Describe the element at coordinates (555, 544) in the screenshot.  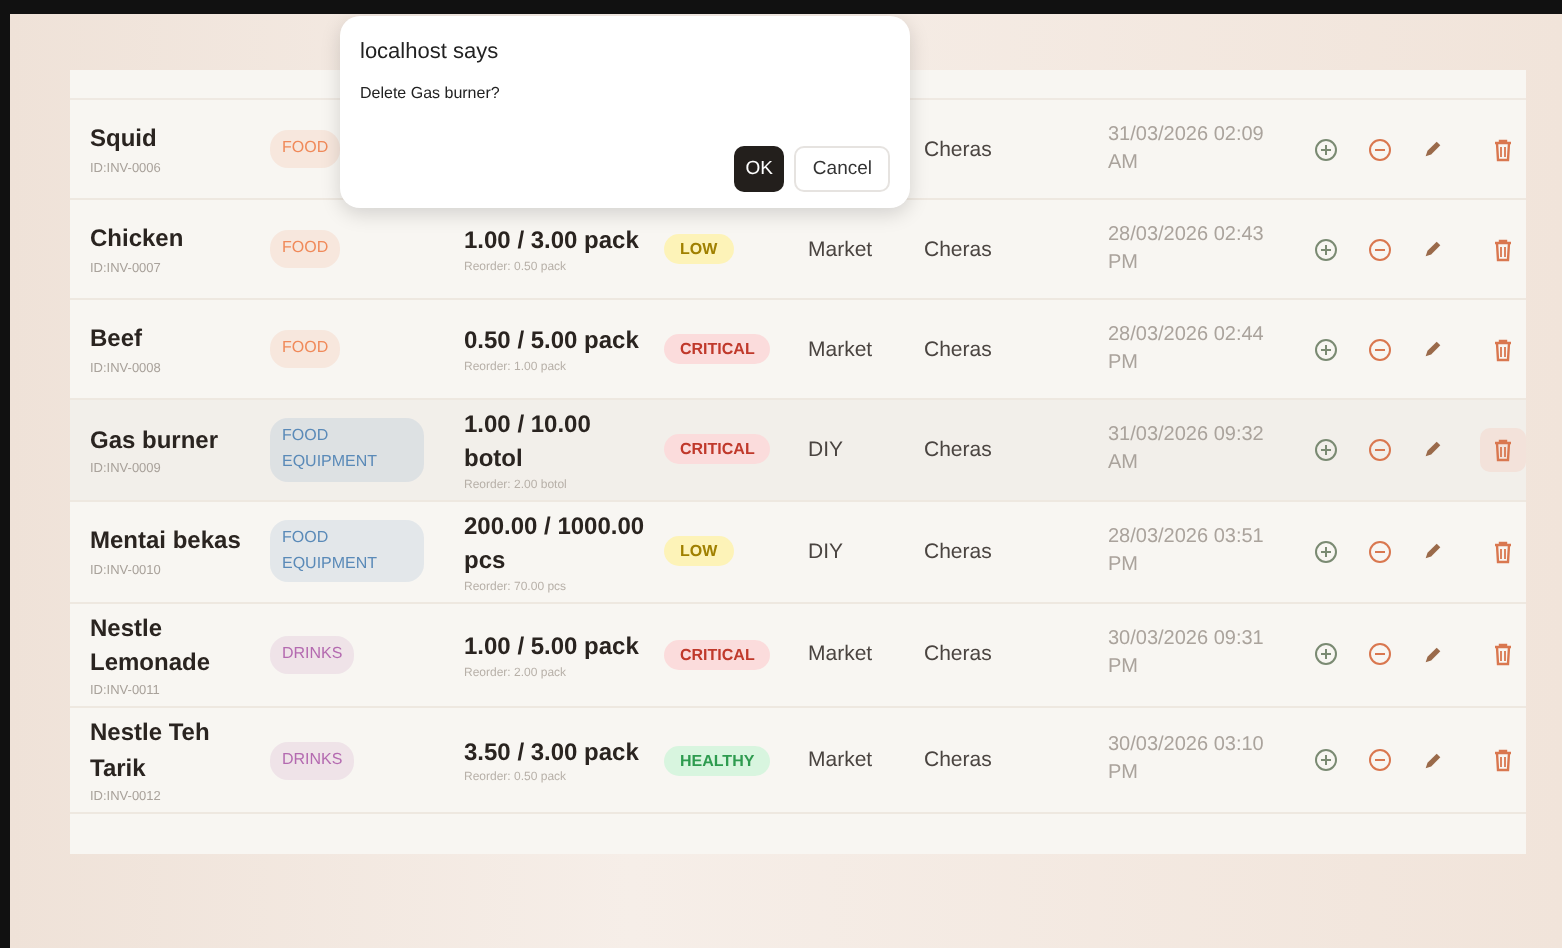
I see `stock-quantity: 200.00 / 1000.00 pcs` at that location.